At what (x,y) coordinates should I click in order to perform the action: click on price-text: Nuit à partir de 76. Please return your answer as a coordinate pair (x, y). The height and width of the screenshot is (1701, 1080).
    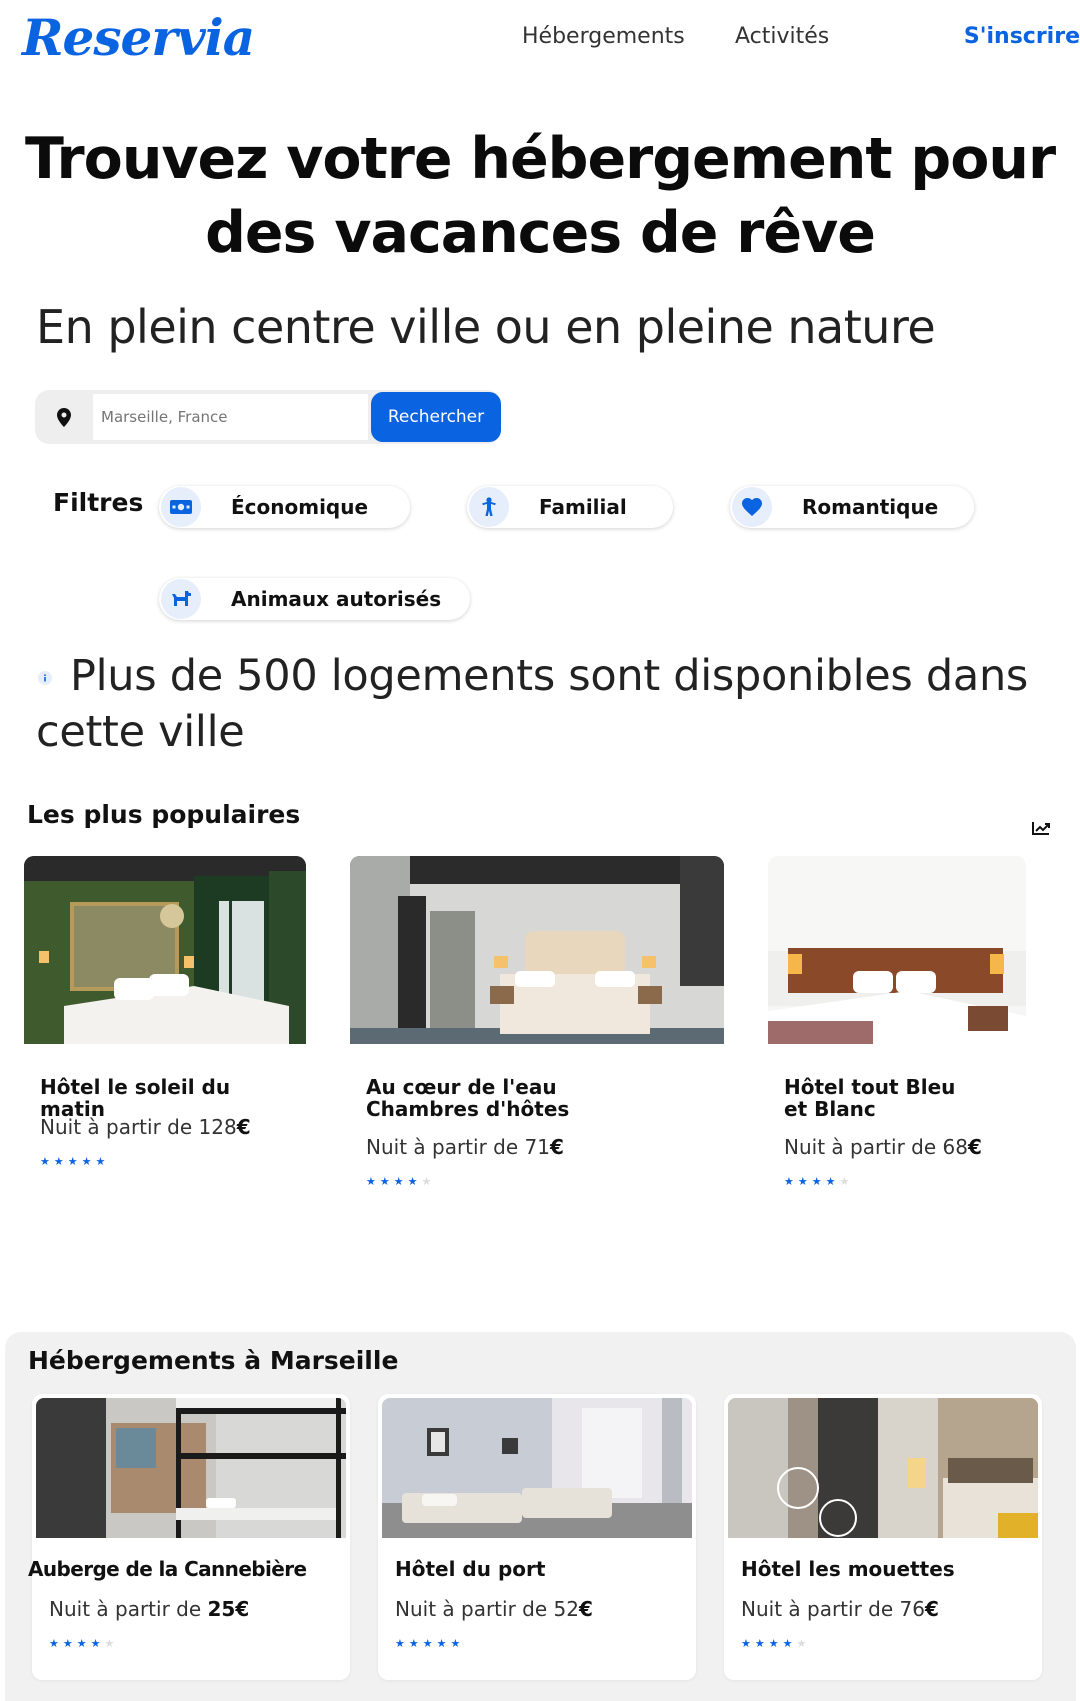
    Looking at the image, I should click on (833, 1609).